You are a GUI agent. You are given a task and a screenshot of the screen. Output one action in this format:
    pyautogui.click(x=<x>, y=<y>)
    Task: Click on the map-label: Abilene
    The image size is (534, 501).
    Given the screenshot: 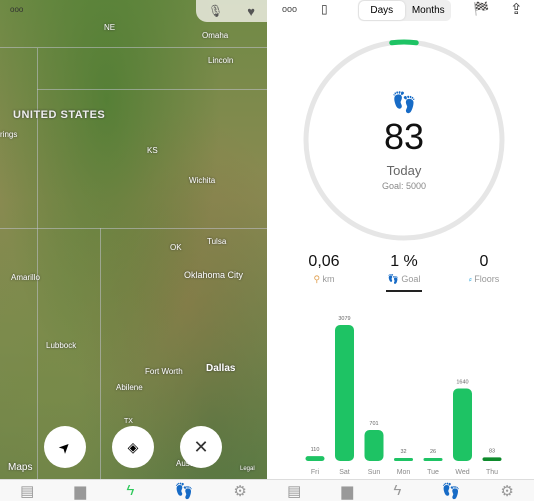 What is the action you would take?
    pyautogui.click(x=129, y=387)
    